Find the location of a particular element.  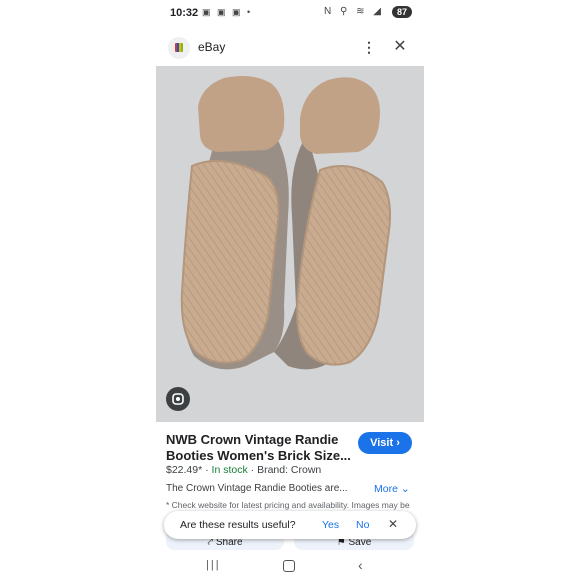

more-button: More ⌄ is located at coordinates (392, 489).